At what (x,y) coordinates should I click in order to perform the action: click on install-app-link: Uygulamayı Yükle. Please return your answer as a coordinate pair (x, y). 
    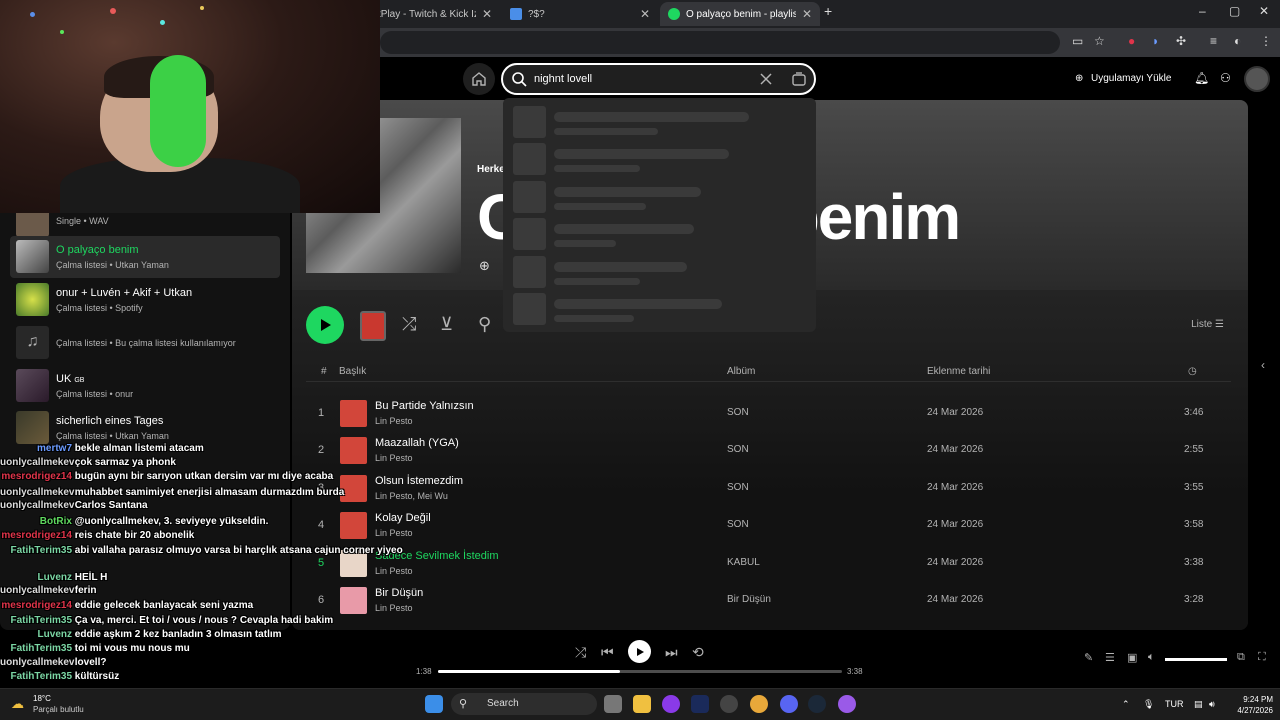
    Looking at the image, I should click on (1131, 78).